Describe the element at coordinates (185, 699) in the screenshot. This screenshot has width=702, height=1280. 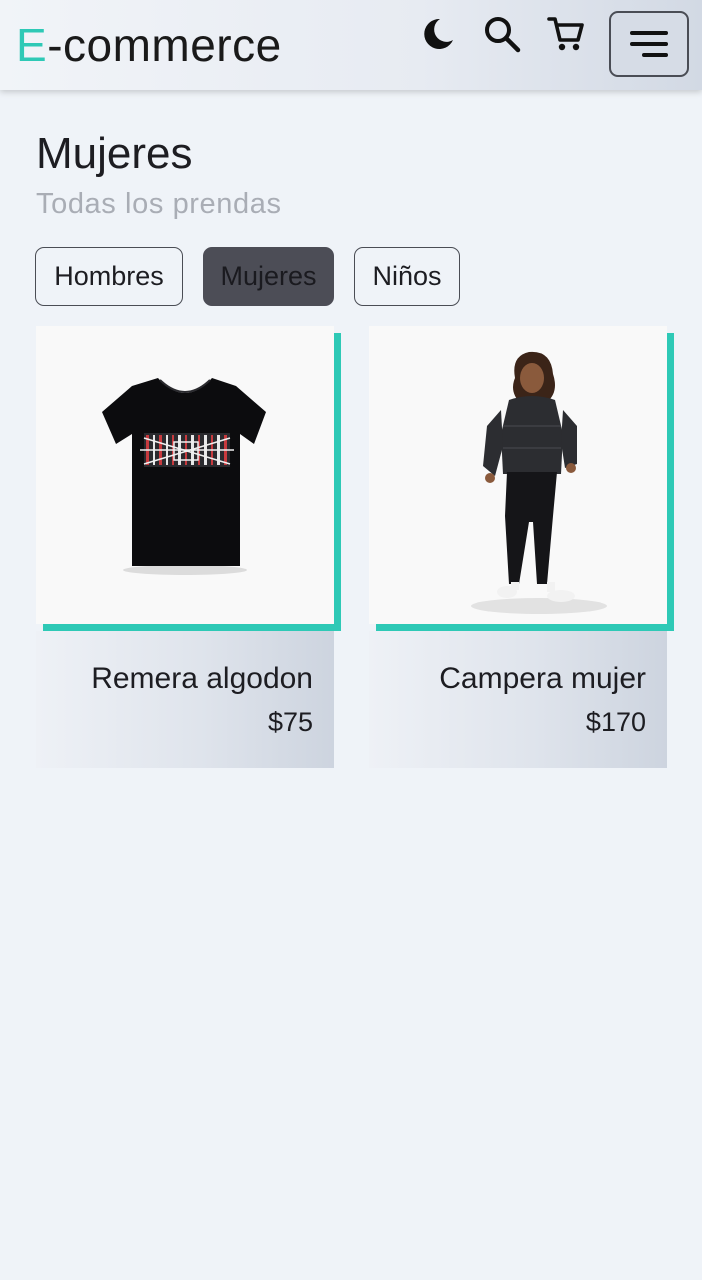
I see `product-info: Remera algodon $75` at that location.